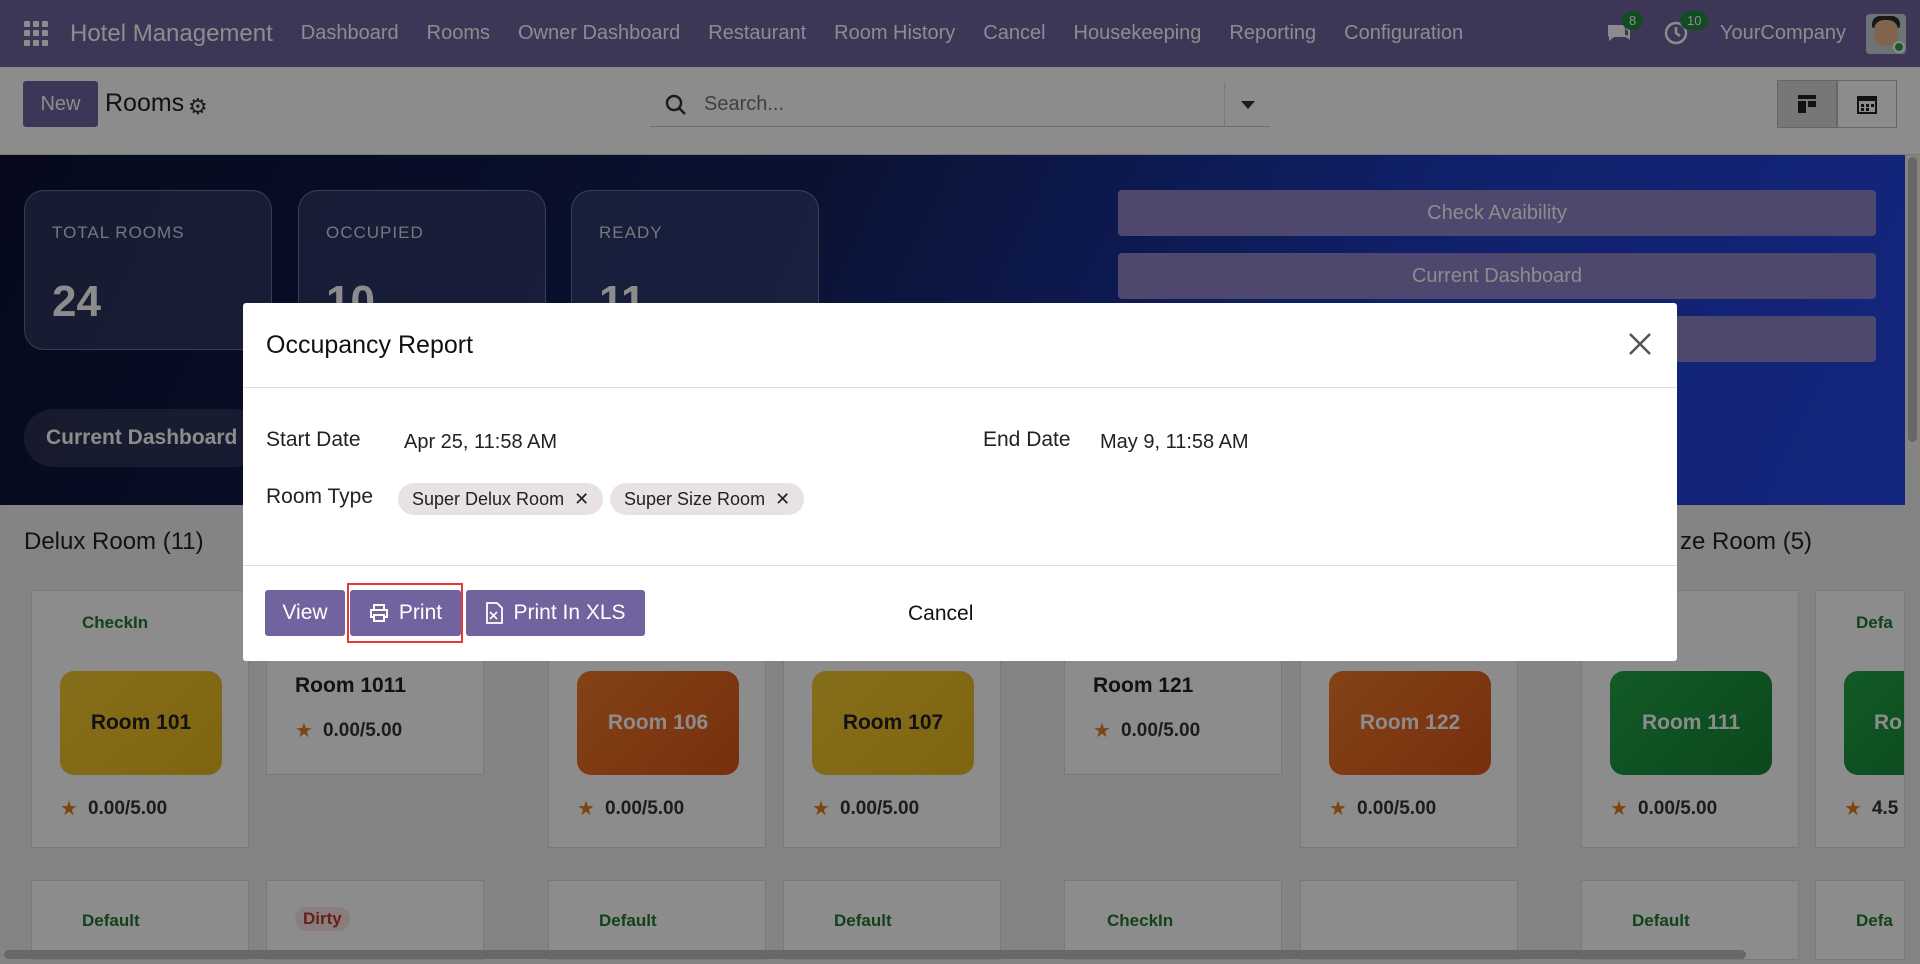 The width and height of the screenshot is (1920, 964). I want to click on tag-label: Super Delux Room, so click(488, 498).